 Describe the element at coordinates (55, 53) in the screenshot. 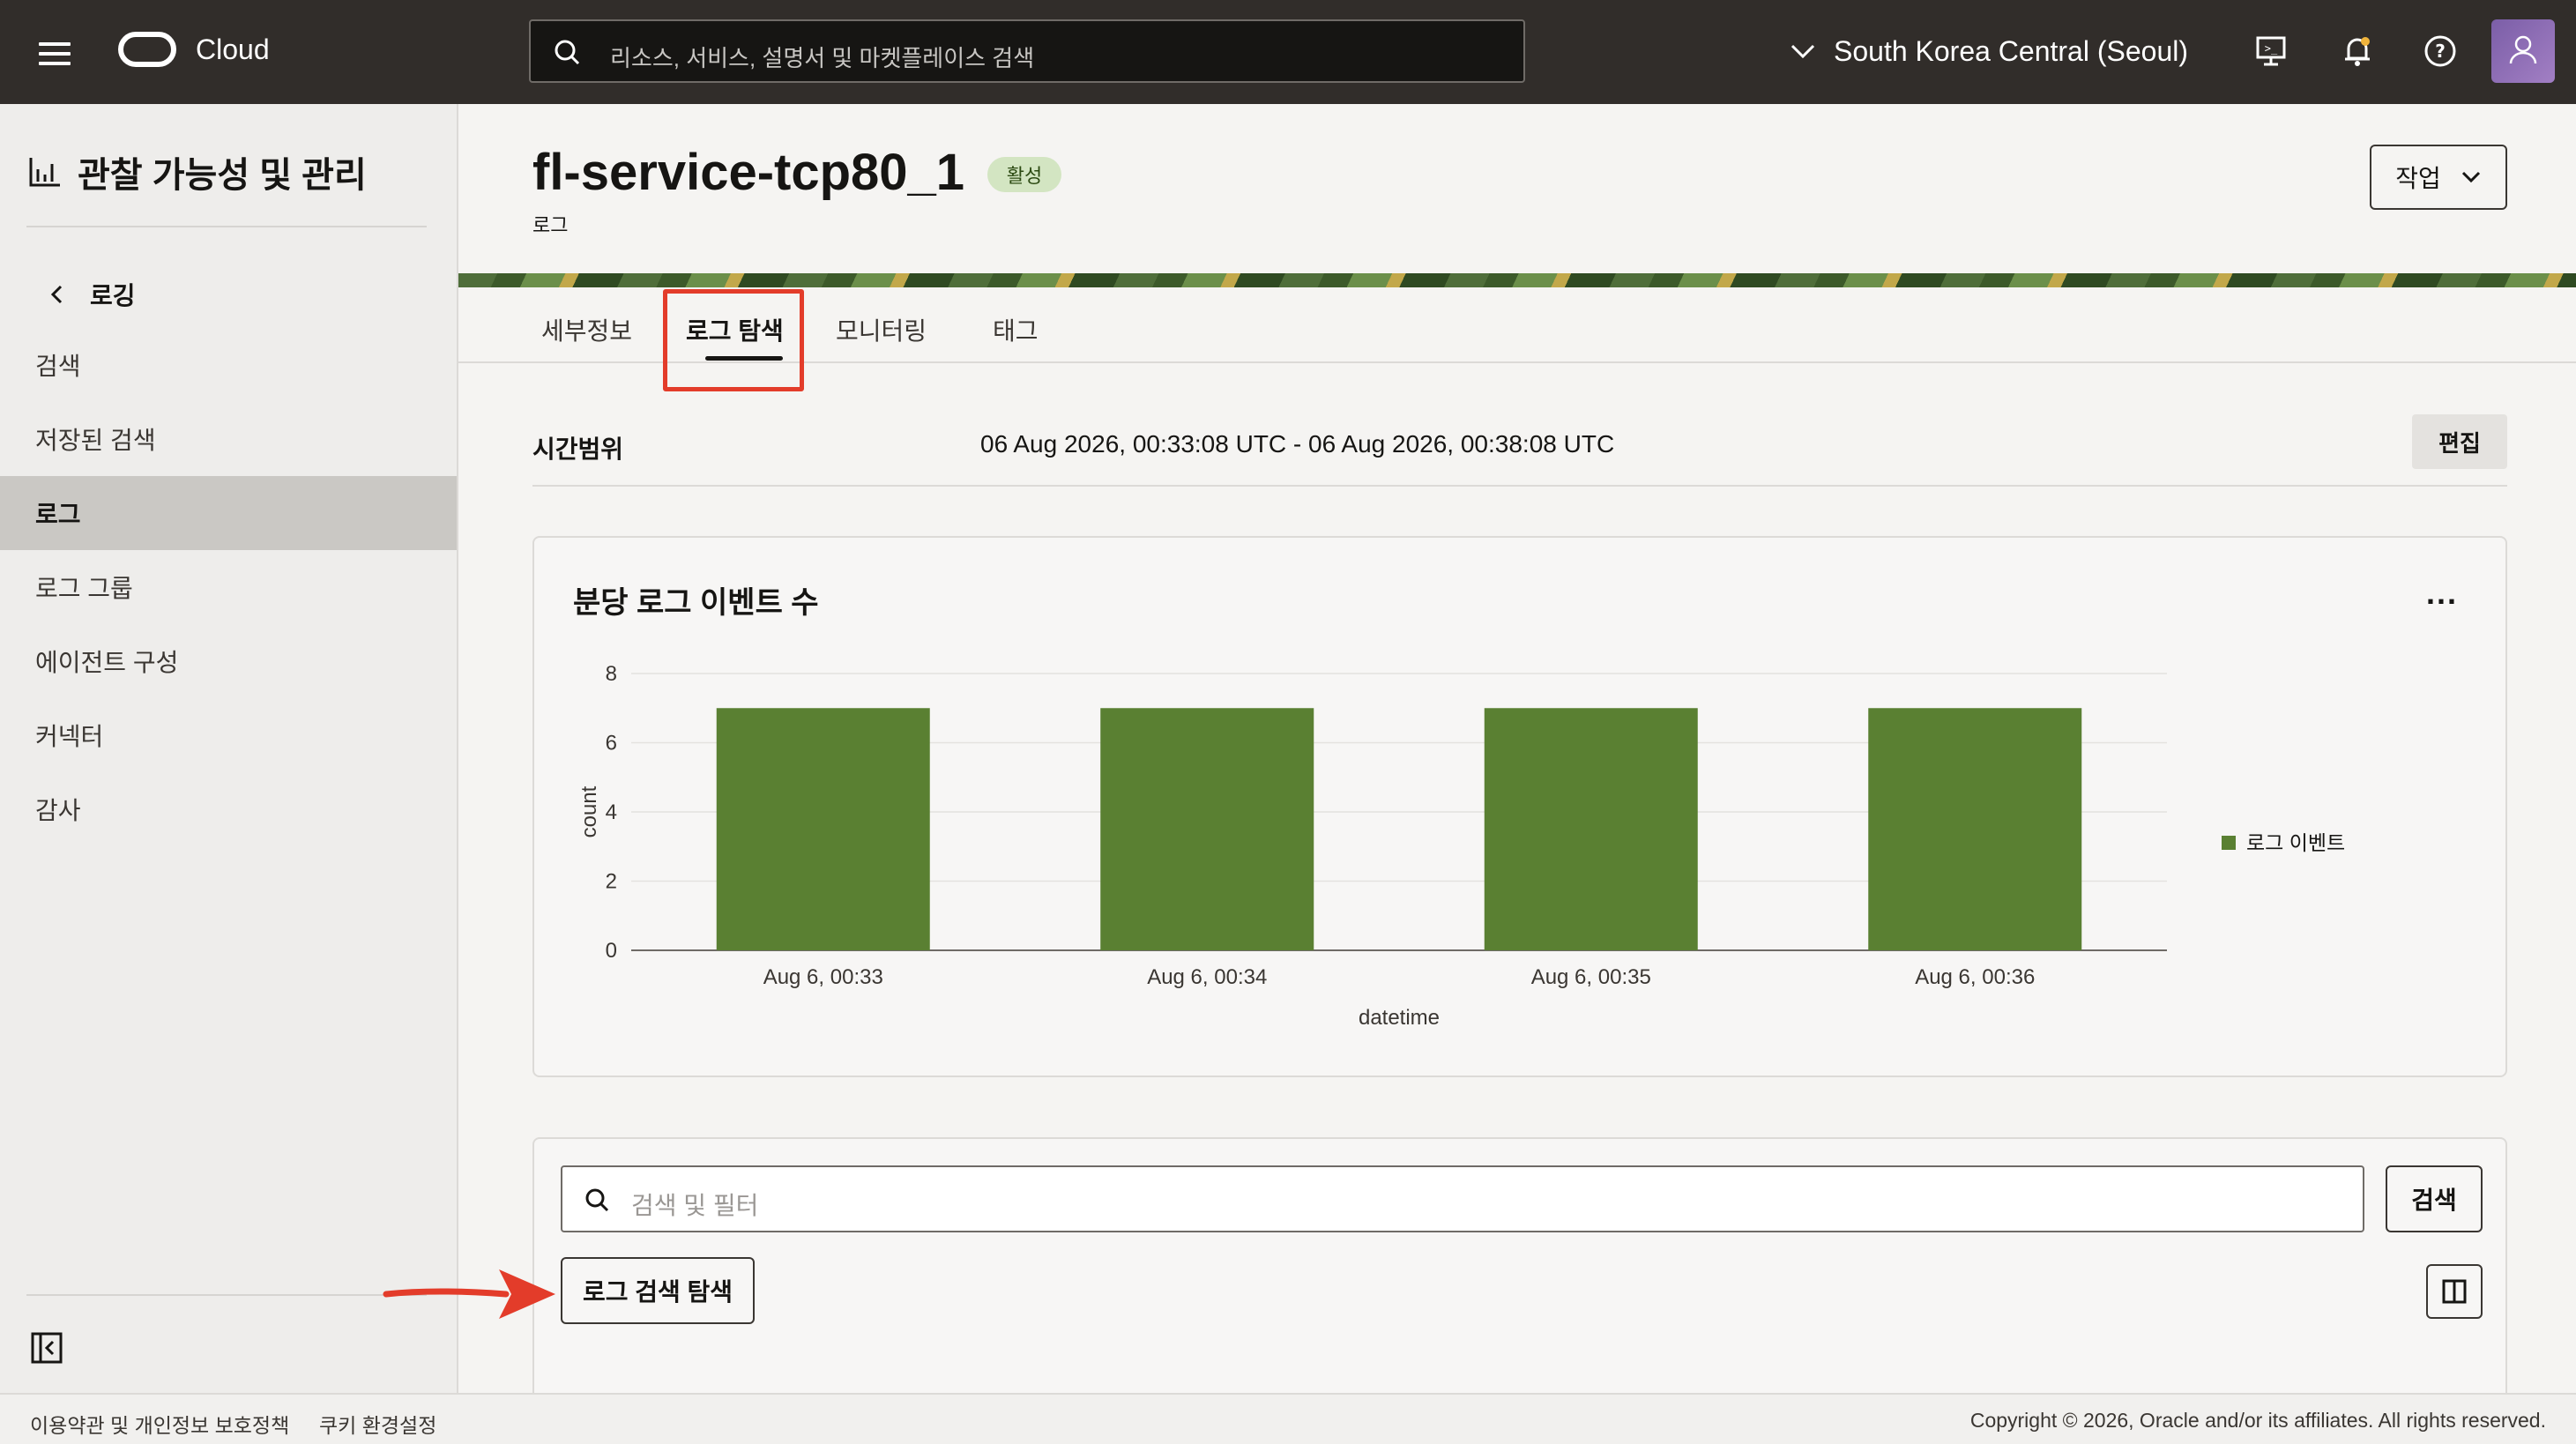

I see `menu-icon` at that location.